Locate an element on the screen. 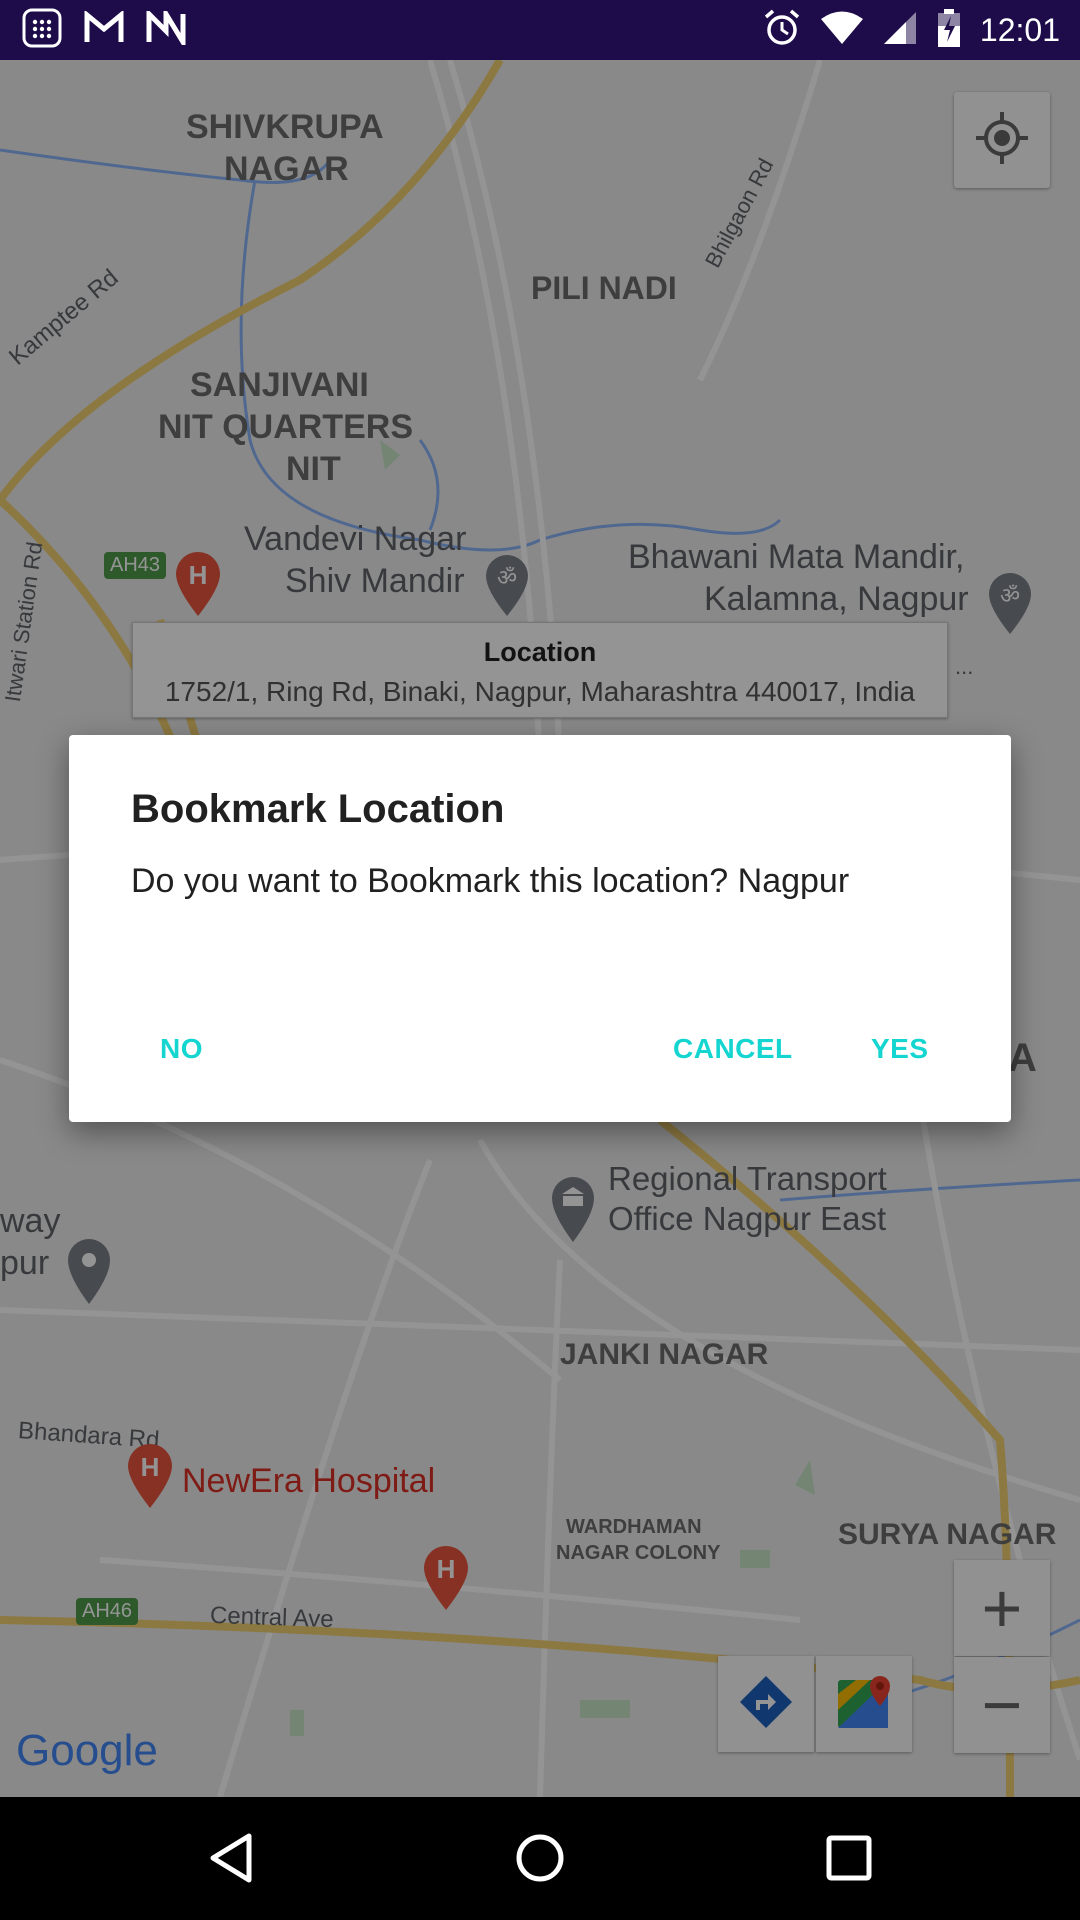 The height and width of the screenshot is (1920, 1080). battery-icon is located at coordinates (949, 30).